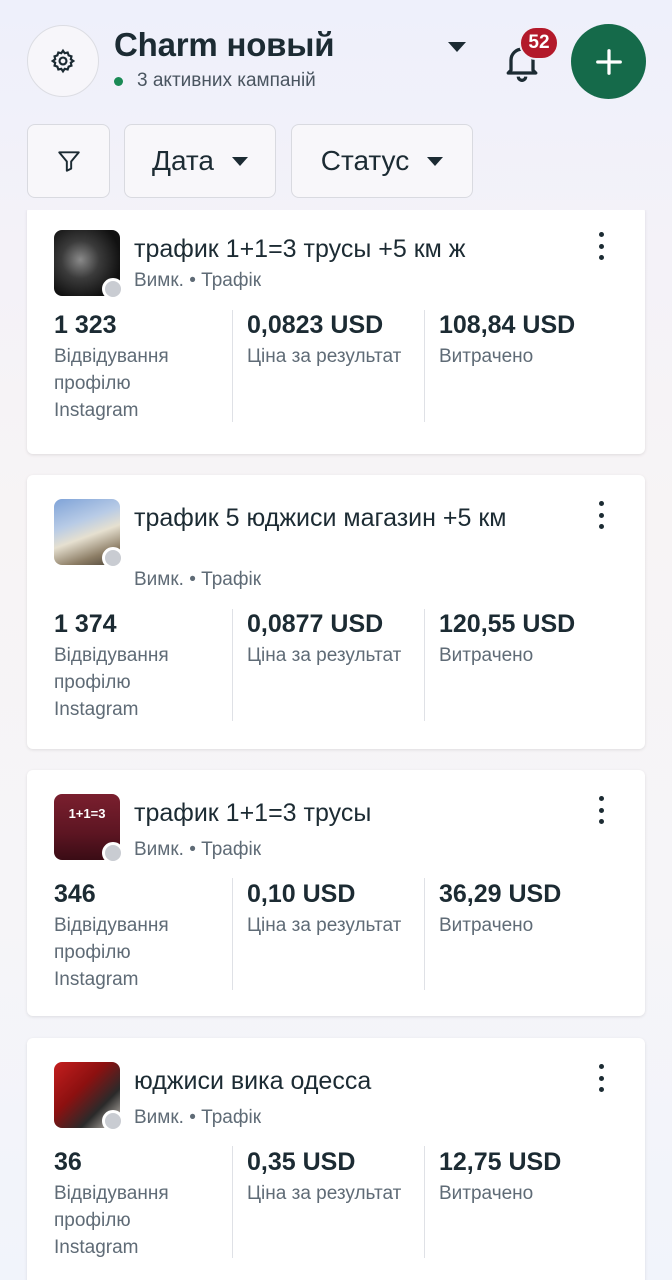  What do you see at coordinates (539, 43) in the screenshot?
I see `notifications-badge: 52` at bounding box center [539, 43].